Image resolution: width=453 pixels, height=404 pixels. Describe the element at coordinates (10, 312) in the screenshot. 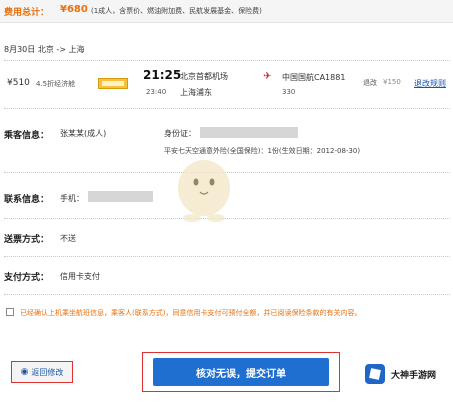

I see `agreement-checkbox` at that location.